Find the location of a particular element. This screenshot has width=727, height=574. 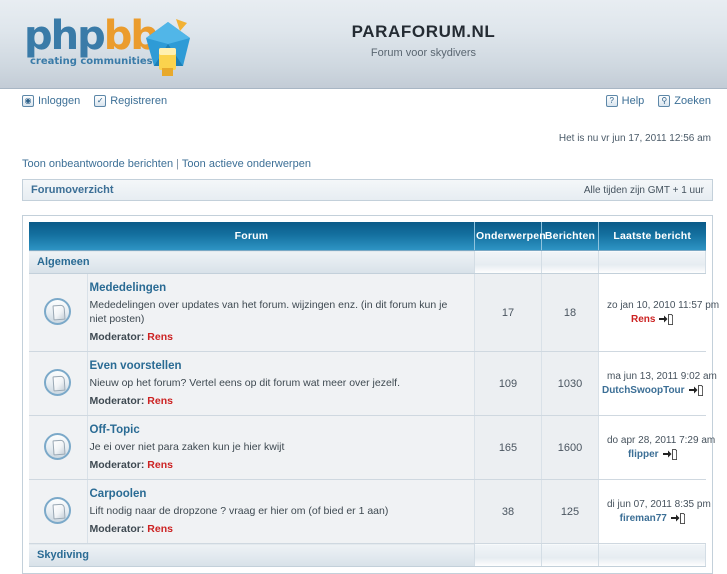

category-title-algemeen: Algemeen is located at coordinates (63, 262).